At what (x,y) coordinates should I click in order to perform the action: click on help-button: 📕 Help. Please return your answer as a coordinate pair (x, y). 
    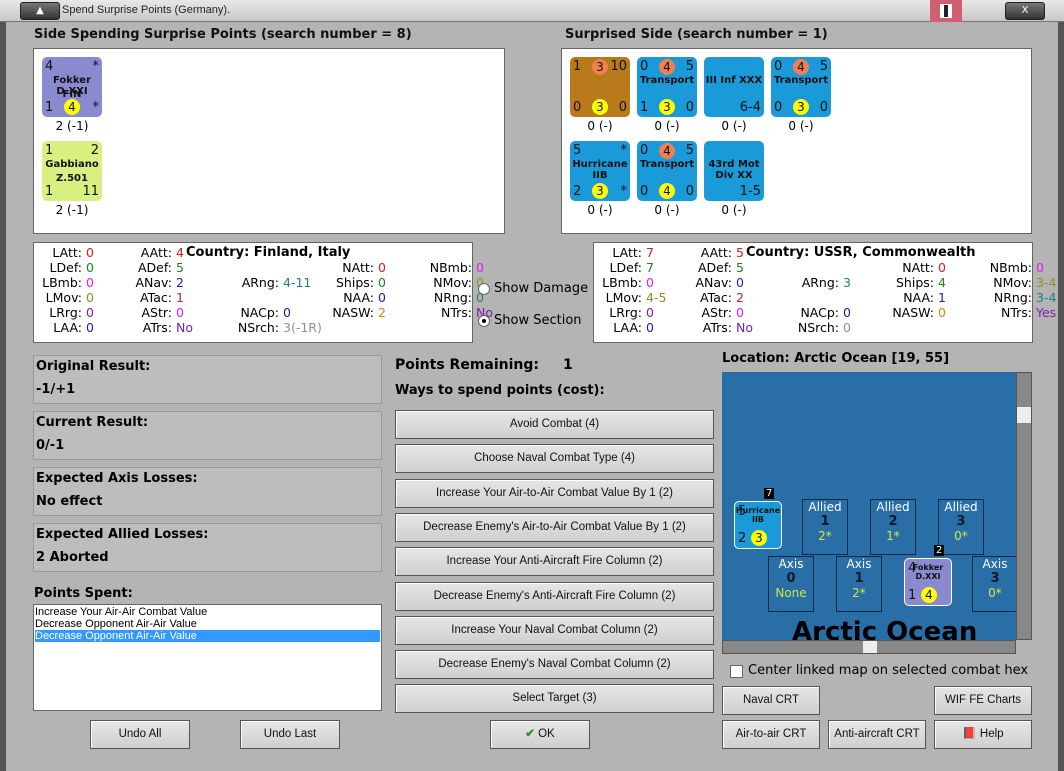
    Looking at the image, I should click on (983, 734).